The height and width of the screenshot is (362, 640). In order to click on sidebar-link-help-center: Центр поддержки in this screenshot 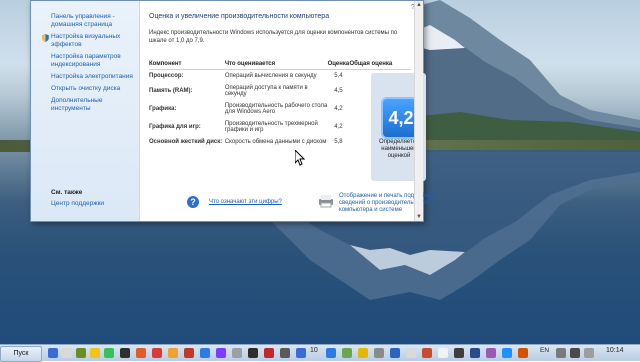, I will do `click(77, 203)`.